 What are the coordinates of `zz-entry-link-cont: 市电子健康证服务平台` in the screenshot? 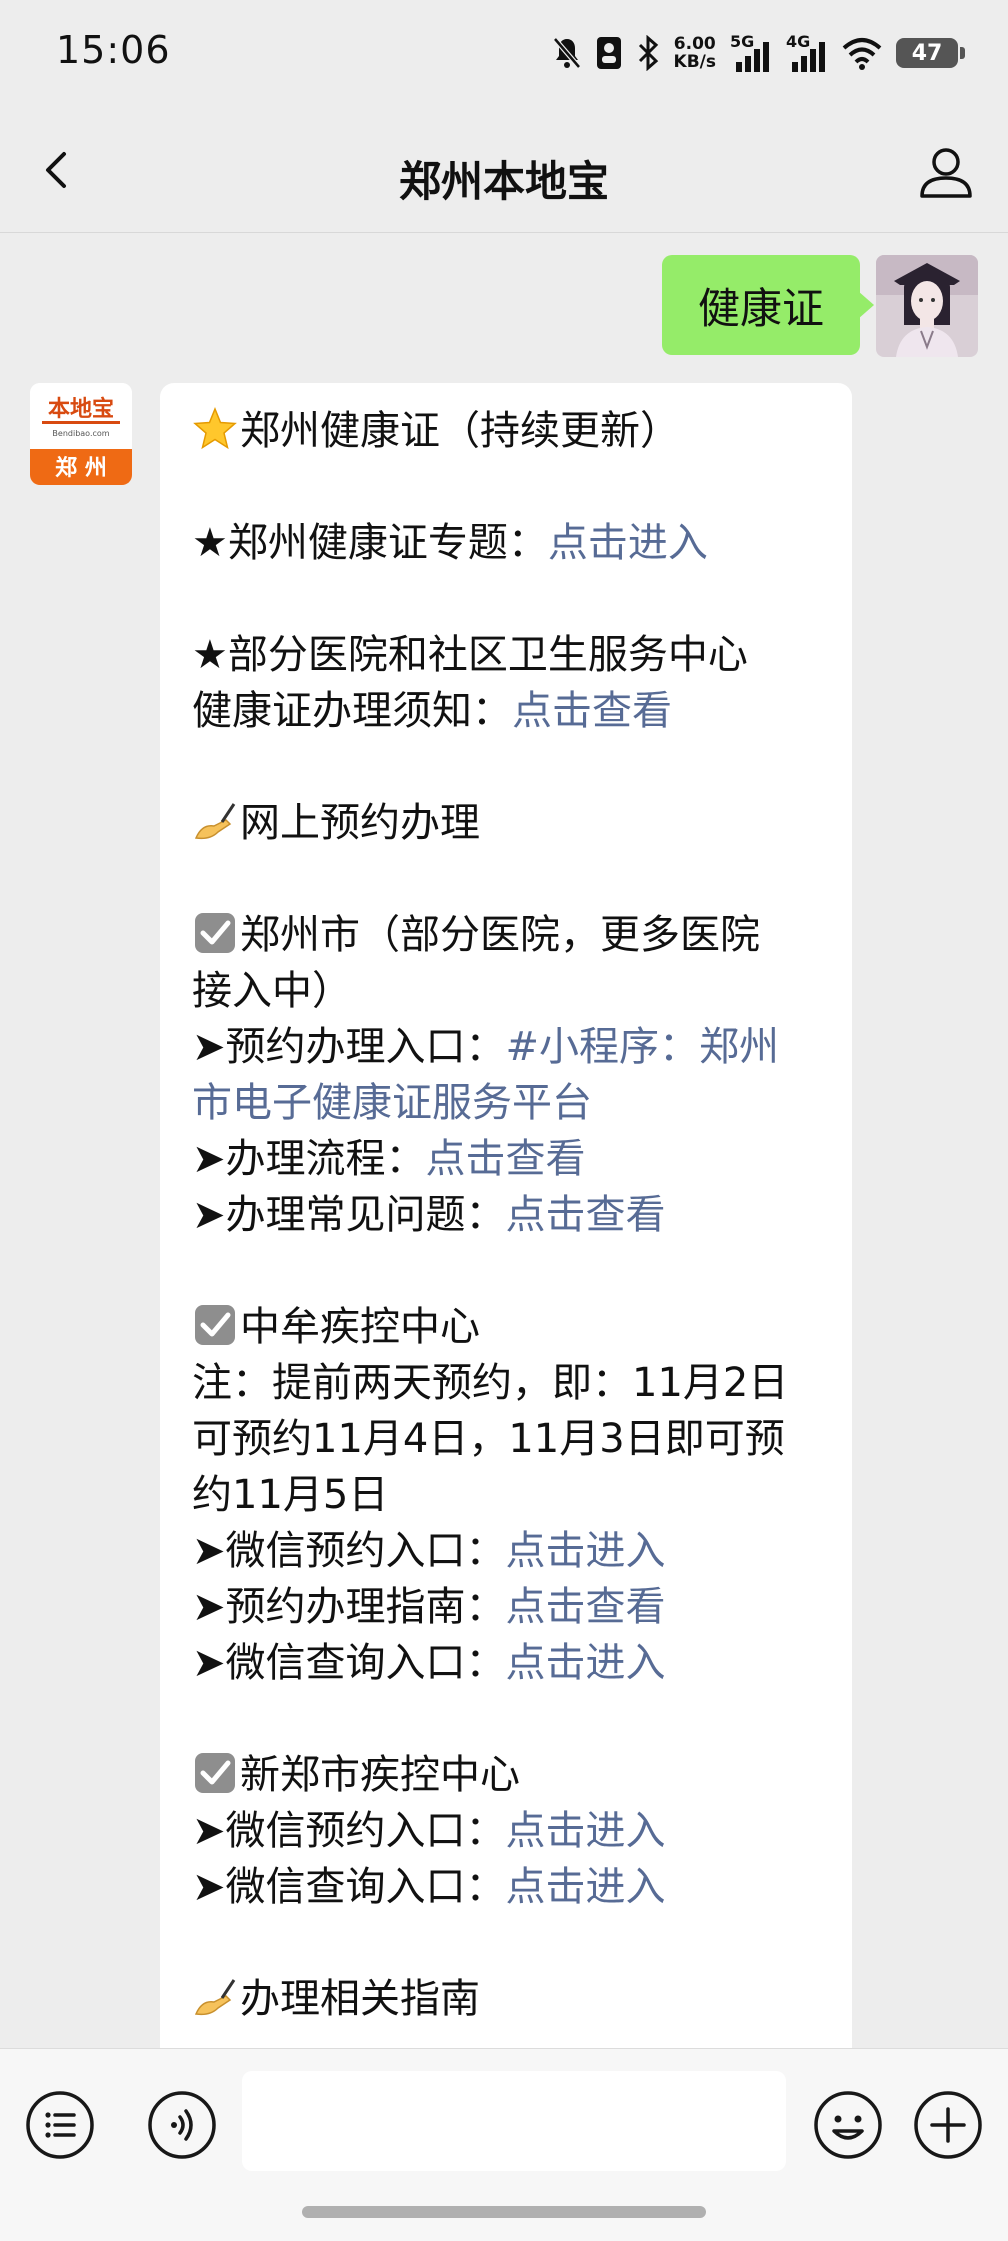 It's located at (392, 1103).